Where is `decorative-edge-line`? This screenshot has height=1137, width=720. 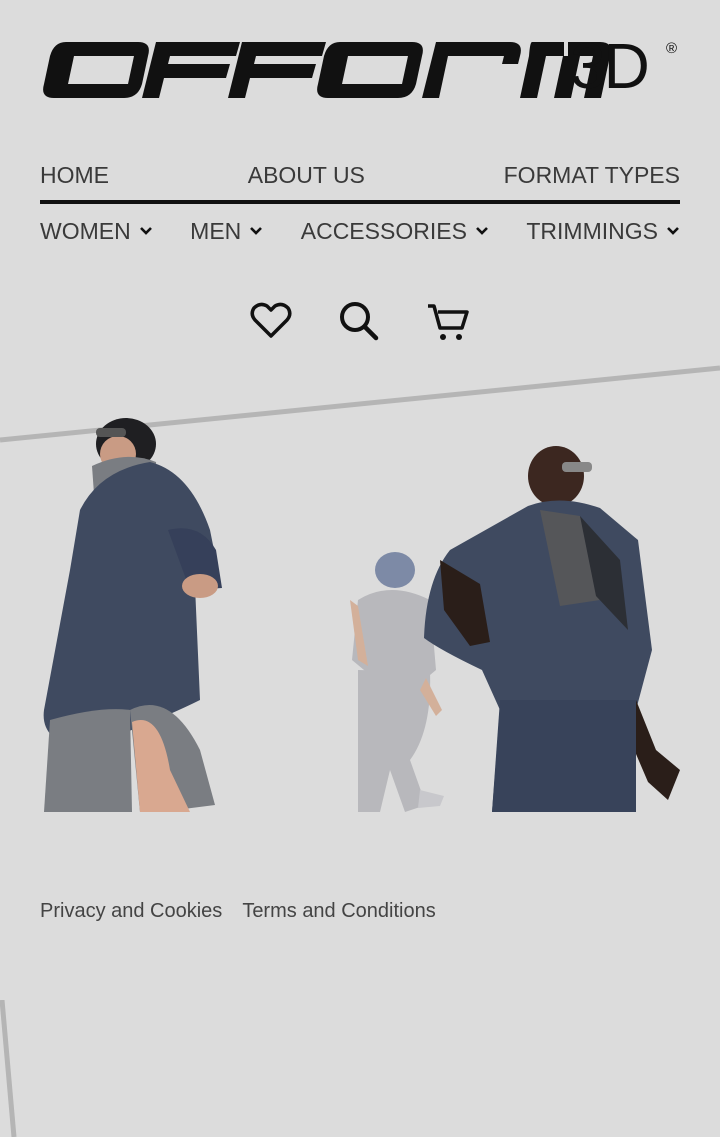
decorative-edge-line is located at coordinates (8, 1068).